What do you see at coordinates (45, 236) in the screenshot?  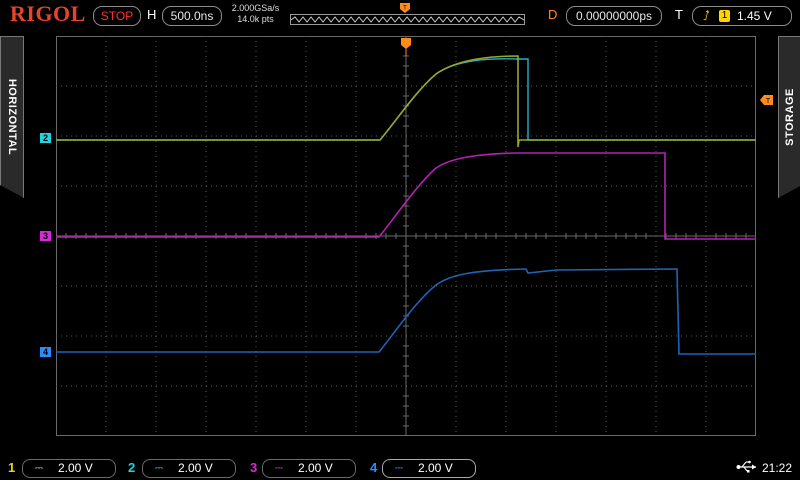 I see `channel-3-offset-marker: 3` at bounding box center [45, 236].